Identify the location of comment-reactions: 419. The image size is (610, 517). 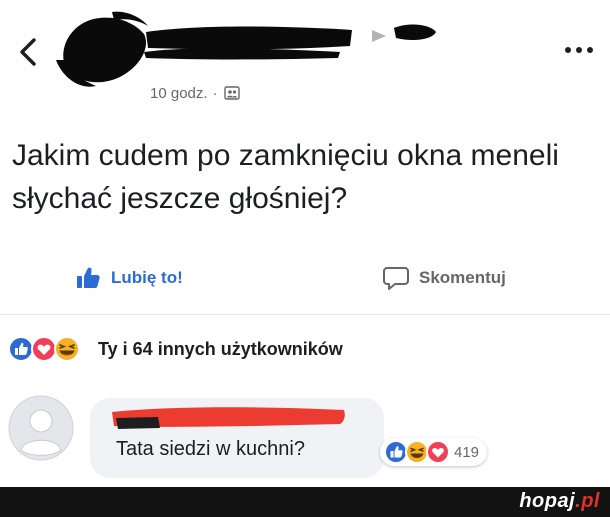
(434, 452).